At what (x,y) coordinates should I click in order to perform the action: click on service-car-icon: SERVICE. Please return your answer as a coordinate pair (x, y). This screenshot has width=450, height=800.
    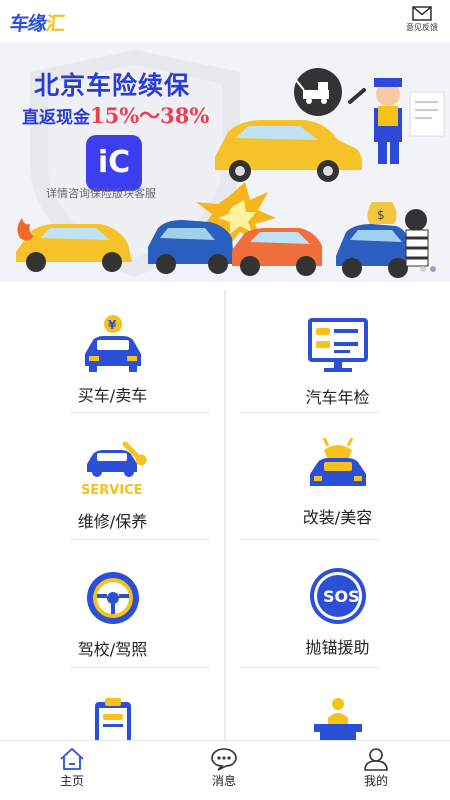
    Looking at the image, I should click on (113, 469).